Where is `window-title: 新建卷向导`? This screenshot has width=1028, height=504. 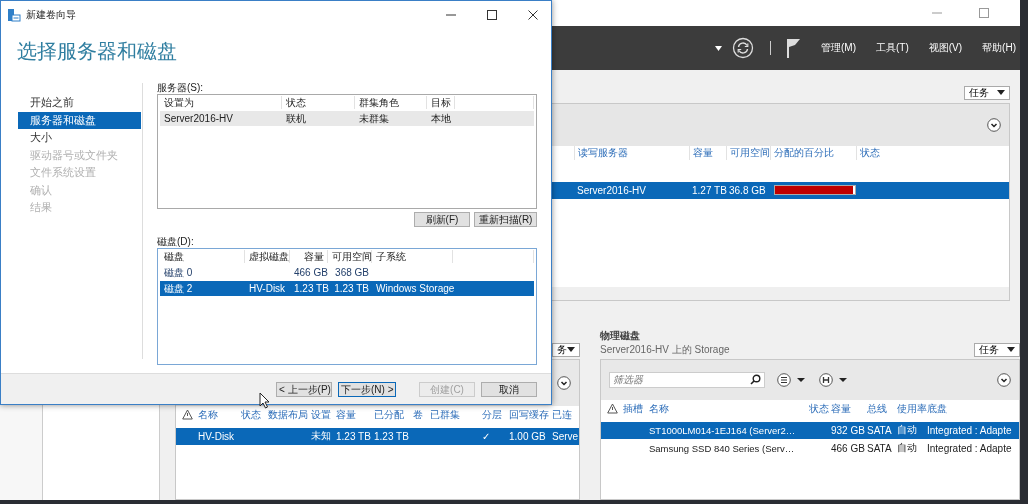 window-title: 新建卷向导 is located at coordinates (51, 15).